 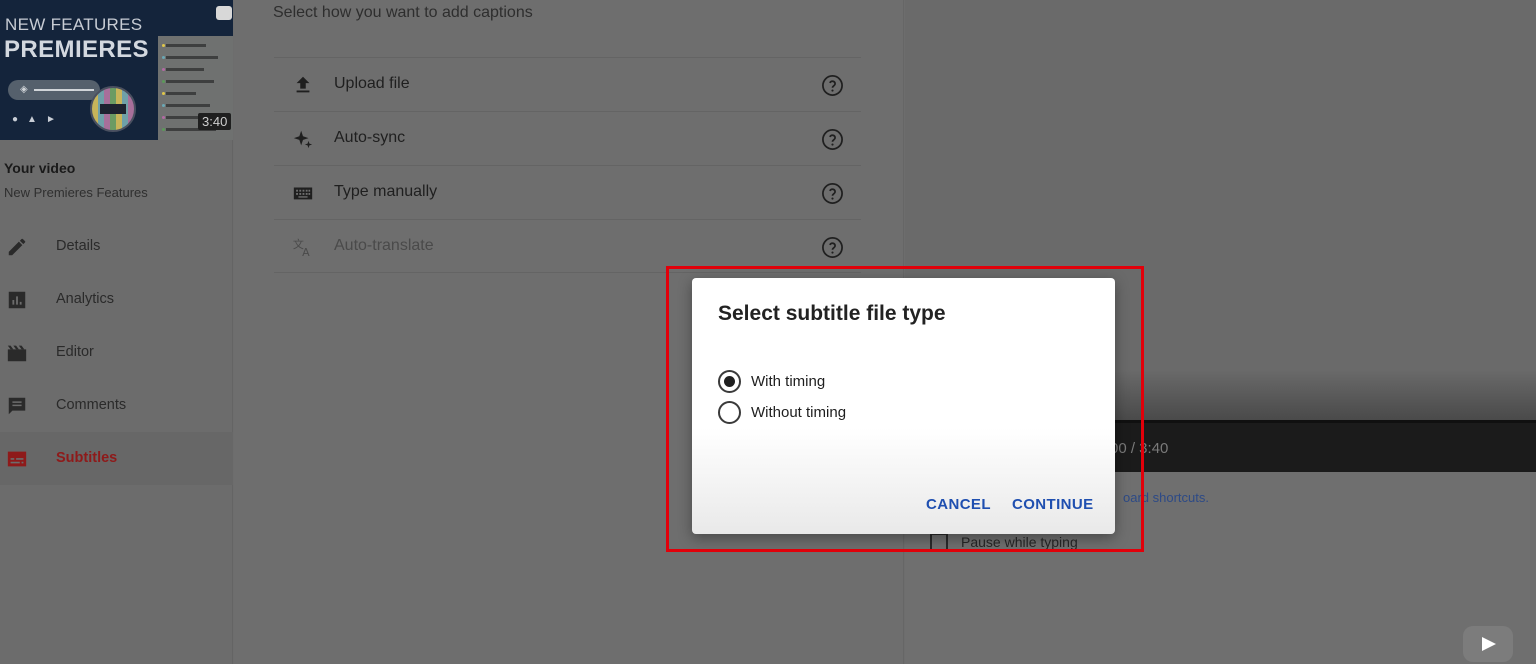 I want to click on upload-icon, so click(x=303, y=84).